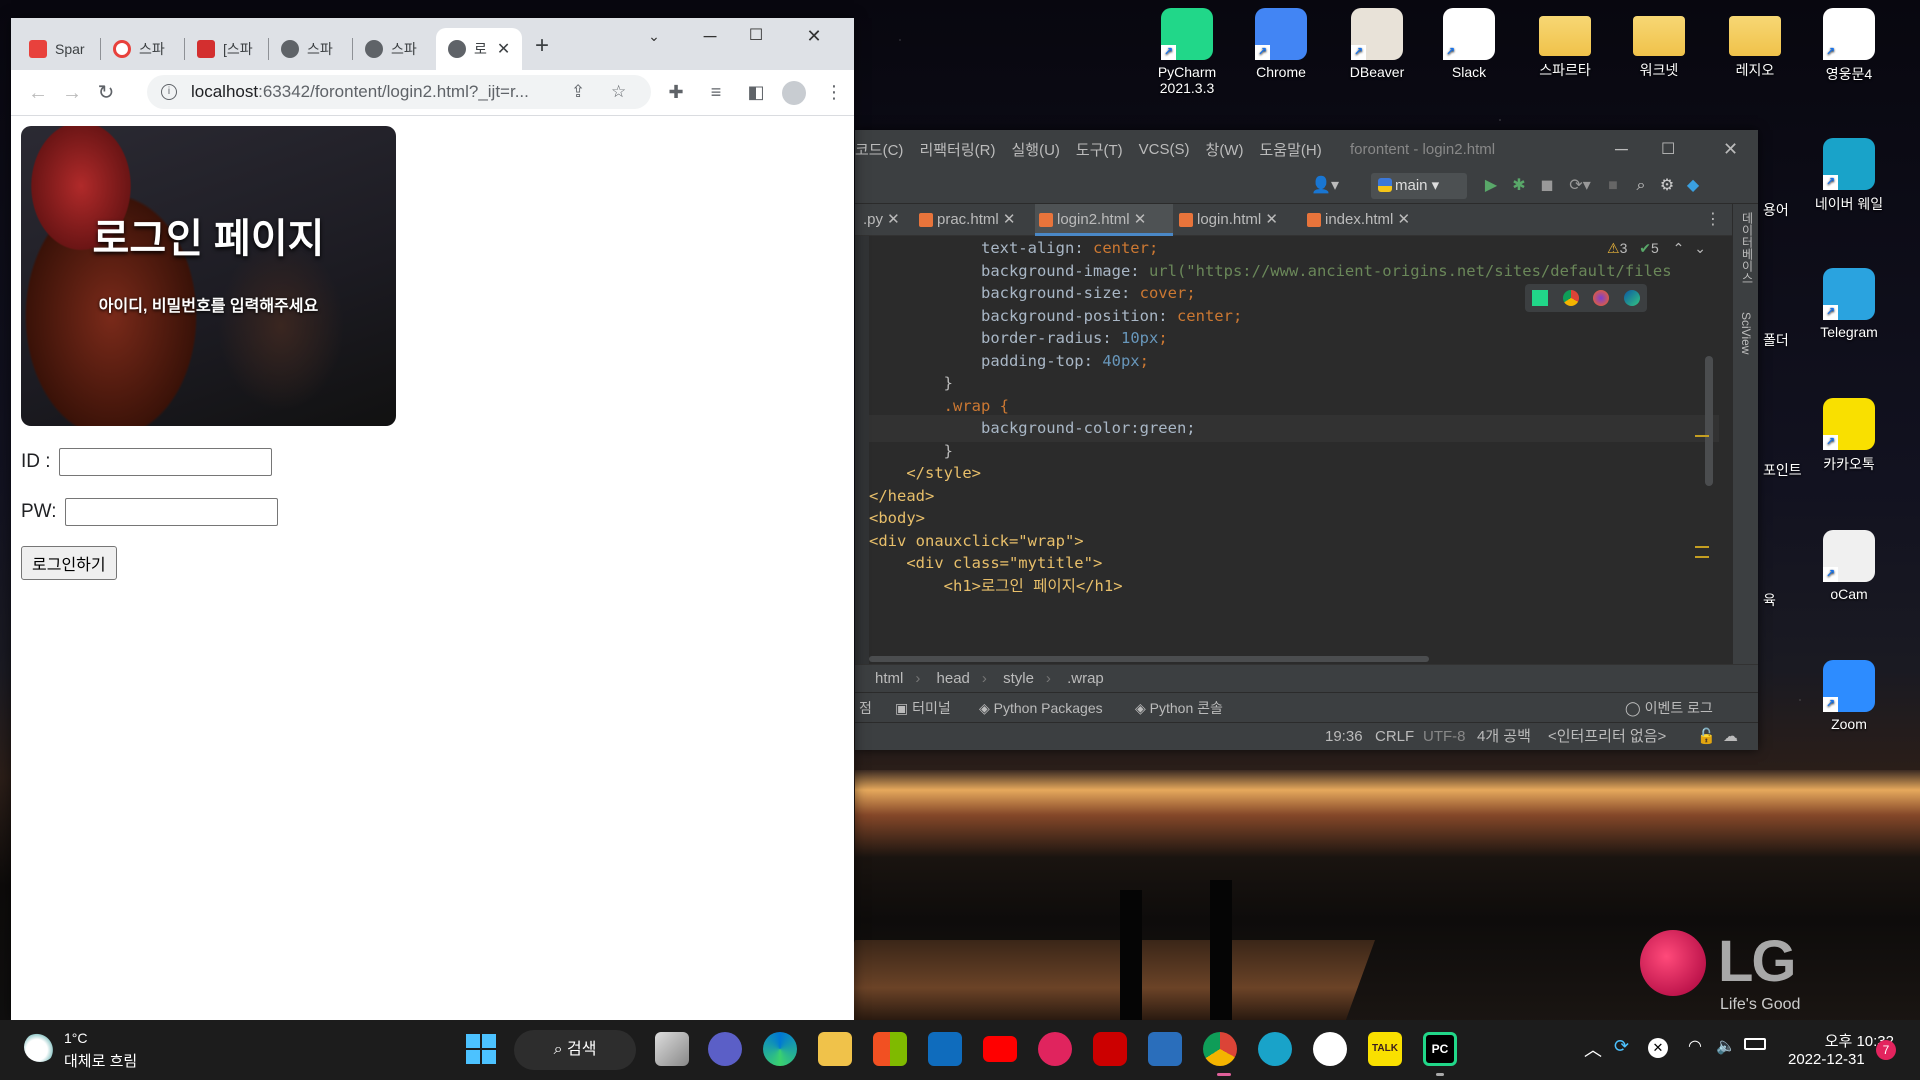 This screenshot has width=1920, height=1080. What do you see at coordinates (1593, 1049) in the screenshot?
I see `chevron-up-icon: ︿` at bounding box center [1593, 1049].